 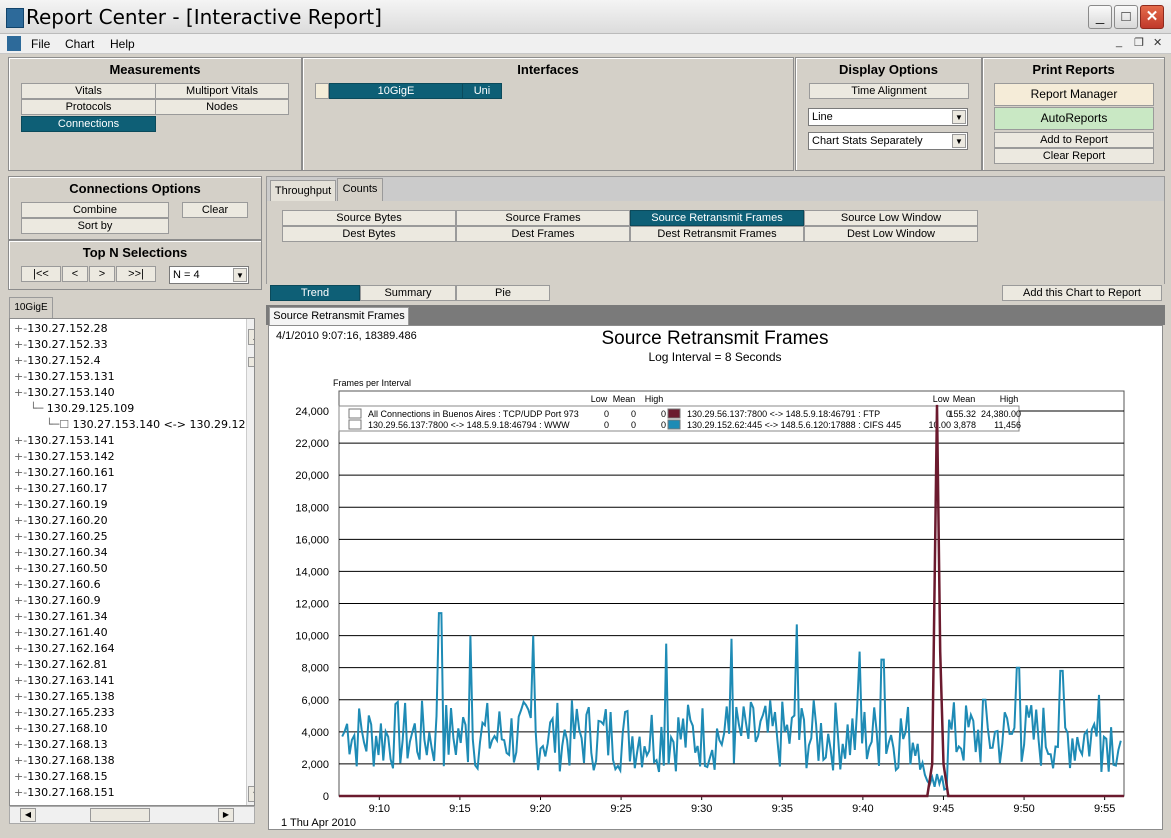 I want to click on tree-row: +-130.27.160.25, so click(x=61, y=537).